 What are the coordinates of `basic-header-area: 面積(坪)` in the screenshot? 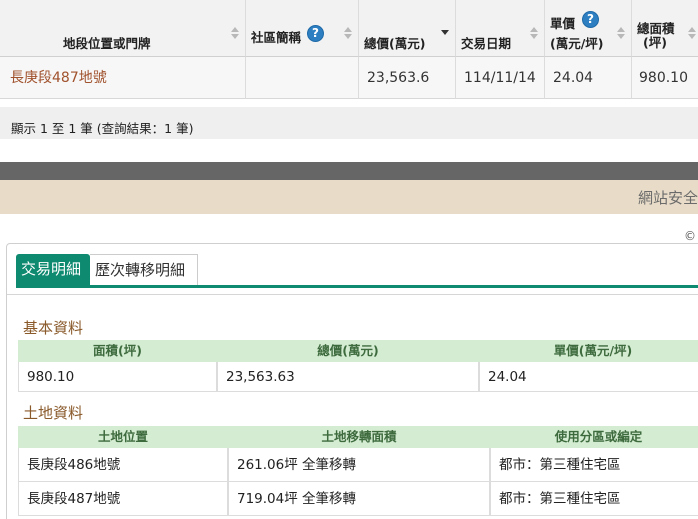 It's located at (117, 351).